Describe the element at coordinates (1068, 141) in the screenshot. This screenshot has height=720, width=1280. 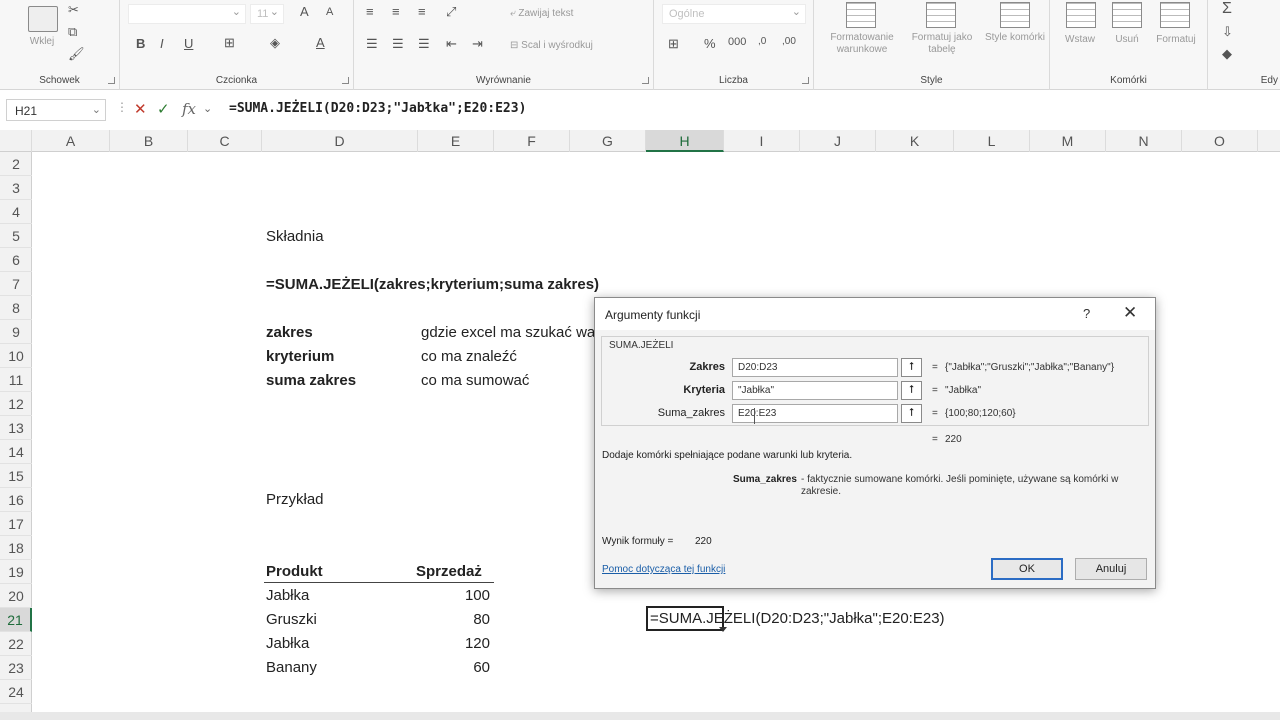
I see `column-header-m: M` at that location.